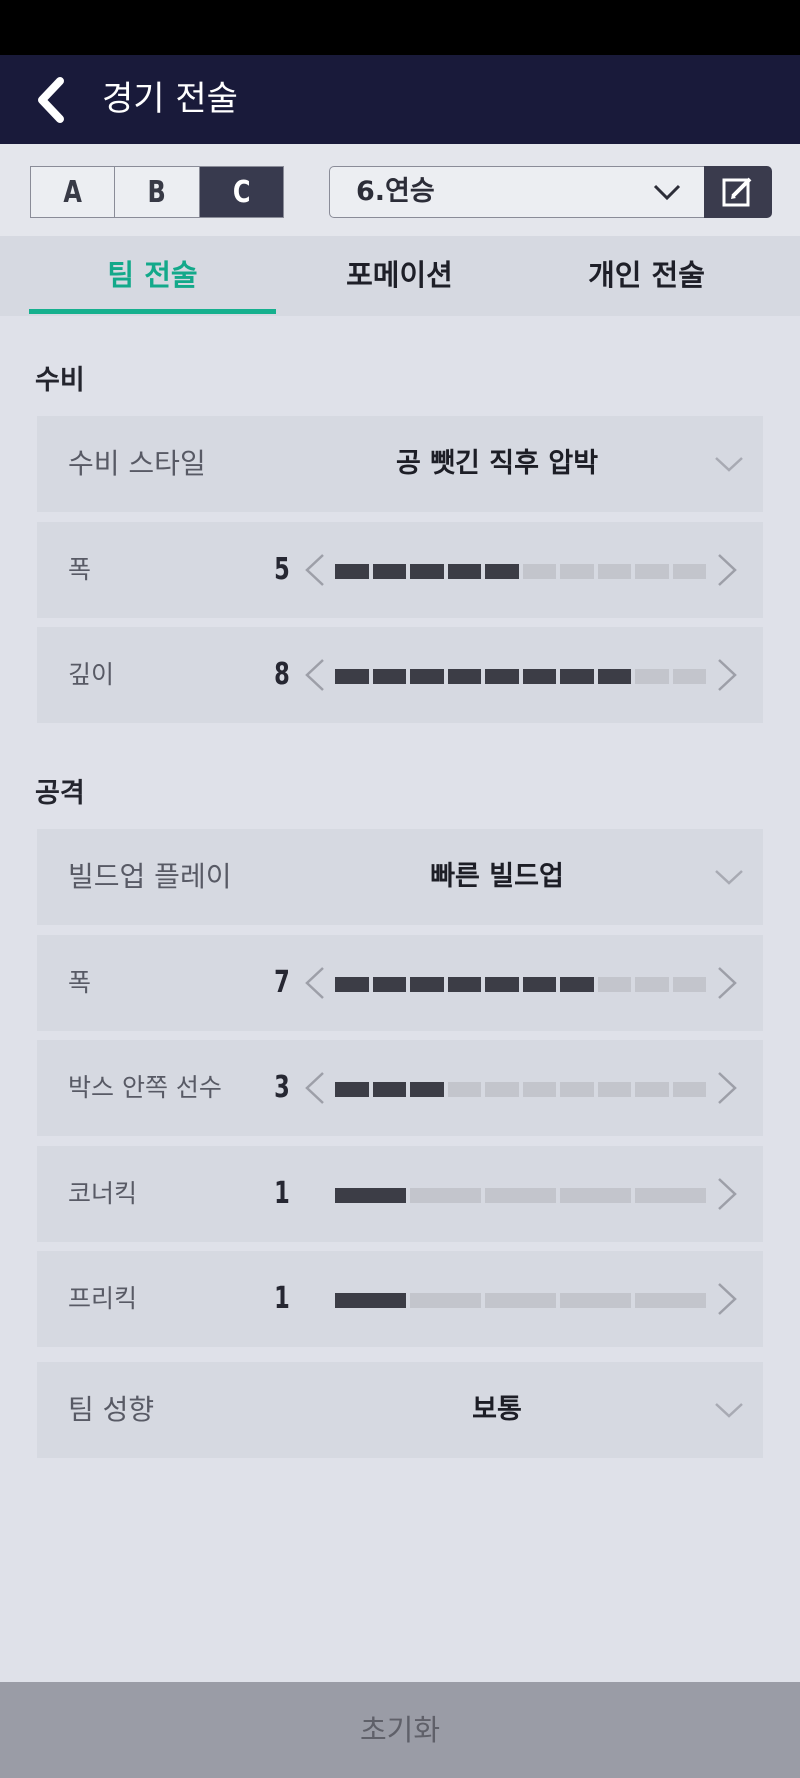 The width and height of the screenshot is (800, 1778). I want to click on reset-button: 초기화, so click(400, 1730).